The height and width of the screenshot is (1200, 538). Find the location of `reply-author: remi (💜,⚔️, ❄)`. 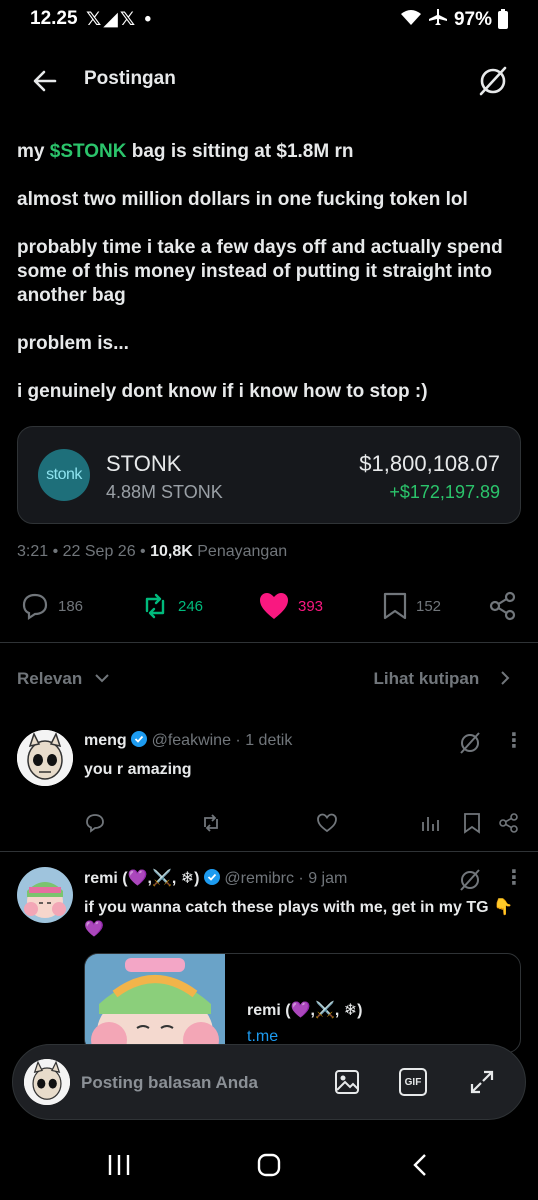

reply-author: remi (💜,⚔️, ❄) is located at coordinates (141, 878).